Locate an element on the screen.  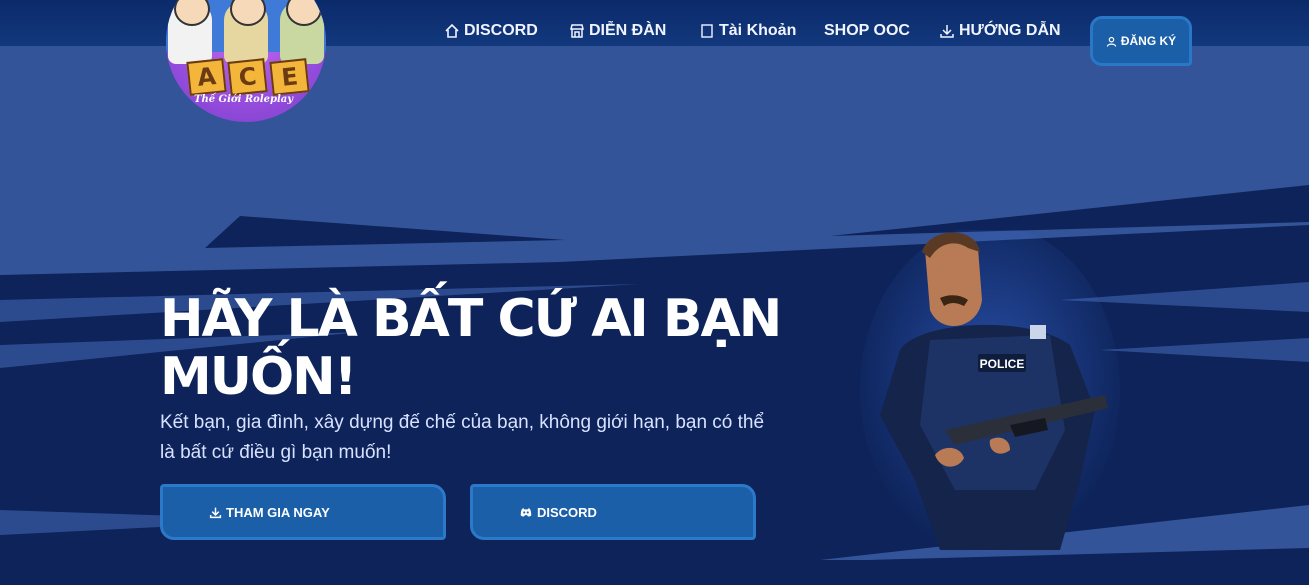
nav-item-label: DISCORD is located at coordinates (501, 30).